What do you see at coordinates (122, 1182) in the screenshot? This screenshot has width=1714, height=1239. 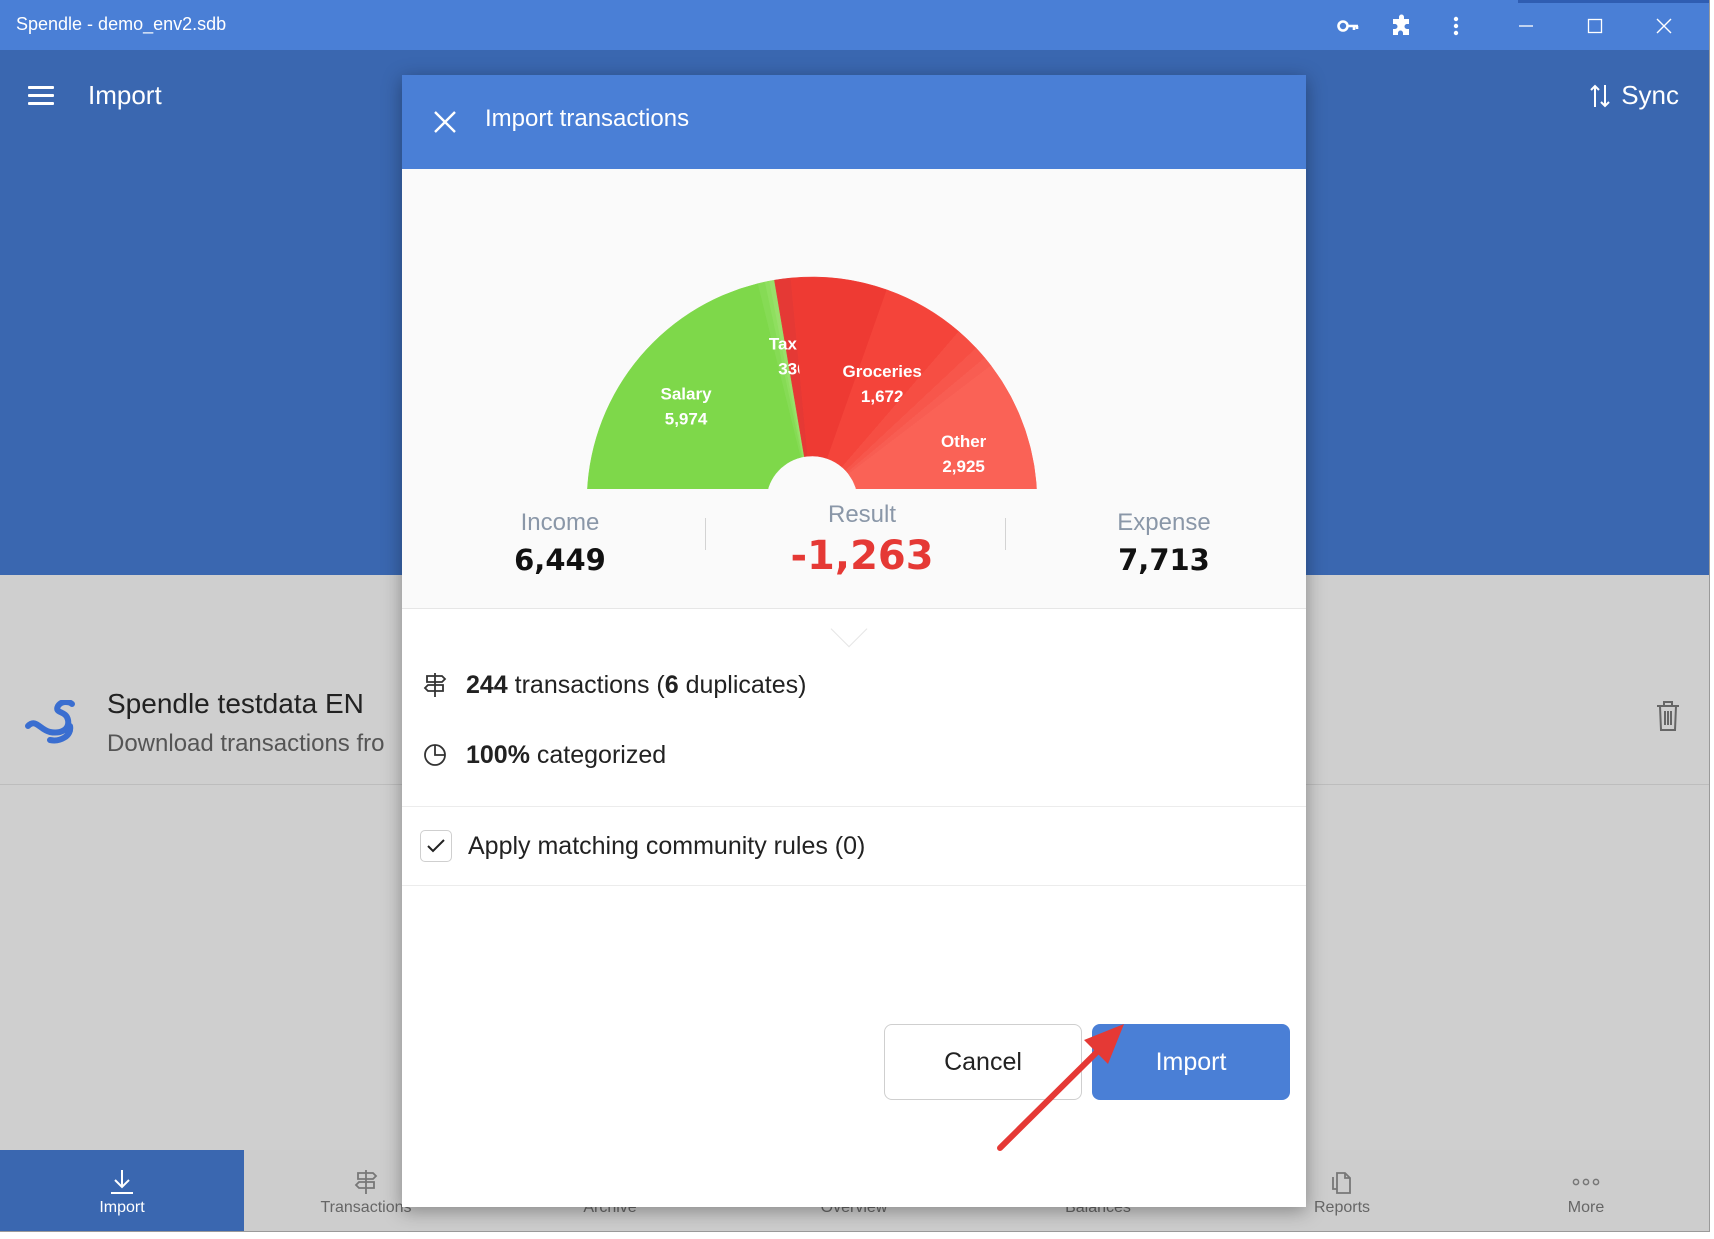 I see `download-icon` at bounding box center [122, 1182].